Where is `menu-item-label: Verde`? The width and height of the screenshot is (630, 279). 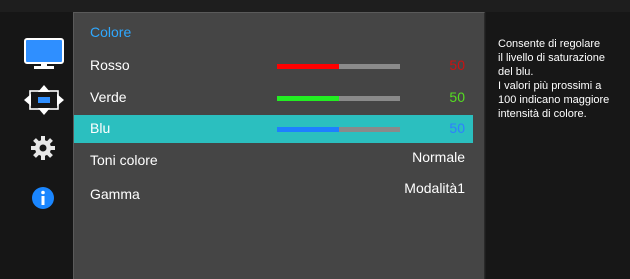 menu-item-label: Verde is located at coordinates (108, 97).